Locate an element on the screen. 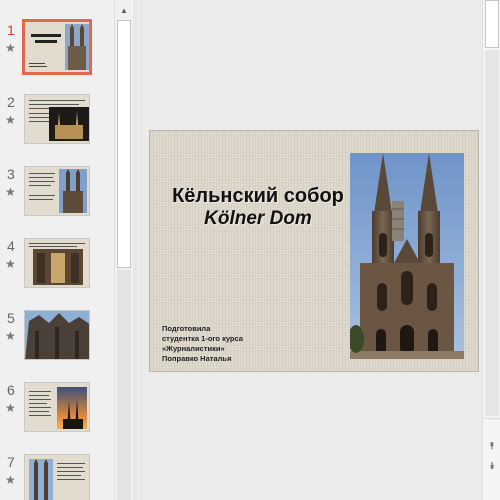 The height and width of the screenshot is (500, 500). scroll-up-icon: ▲ is located at coordinates (124, 11).